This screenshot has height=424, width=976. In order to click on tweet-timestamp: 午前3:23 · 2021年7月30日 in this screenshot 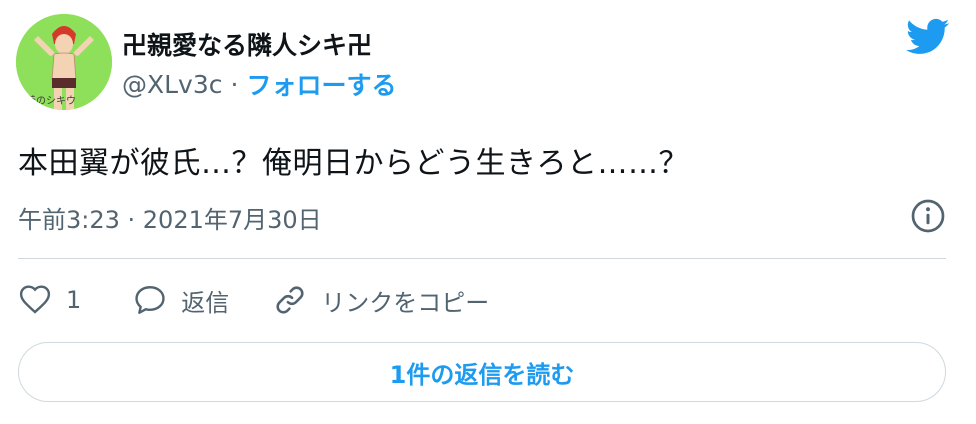, I will do `click(170, 217)`.